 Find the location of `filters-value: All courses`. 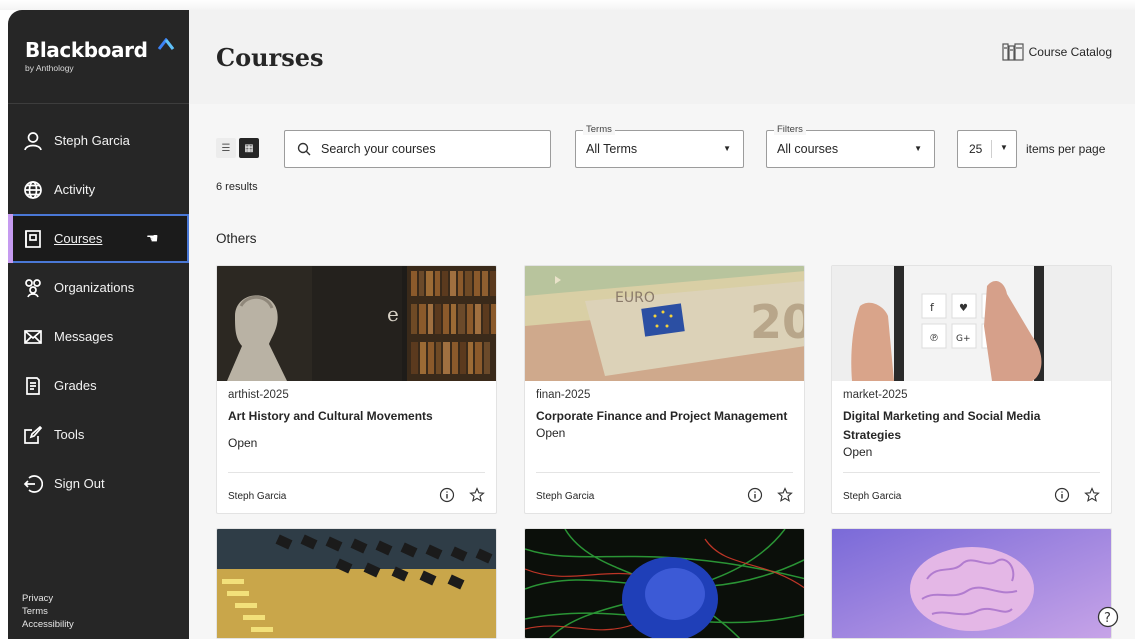

filters-value: All courses is located at coordinates (808, 149).